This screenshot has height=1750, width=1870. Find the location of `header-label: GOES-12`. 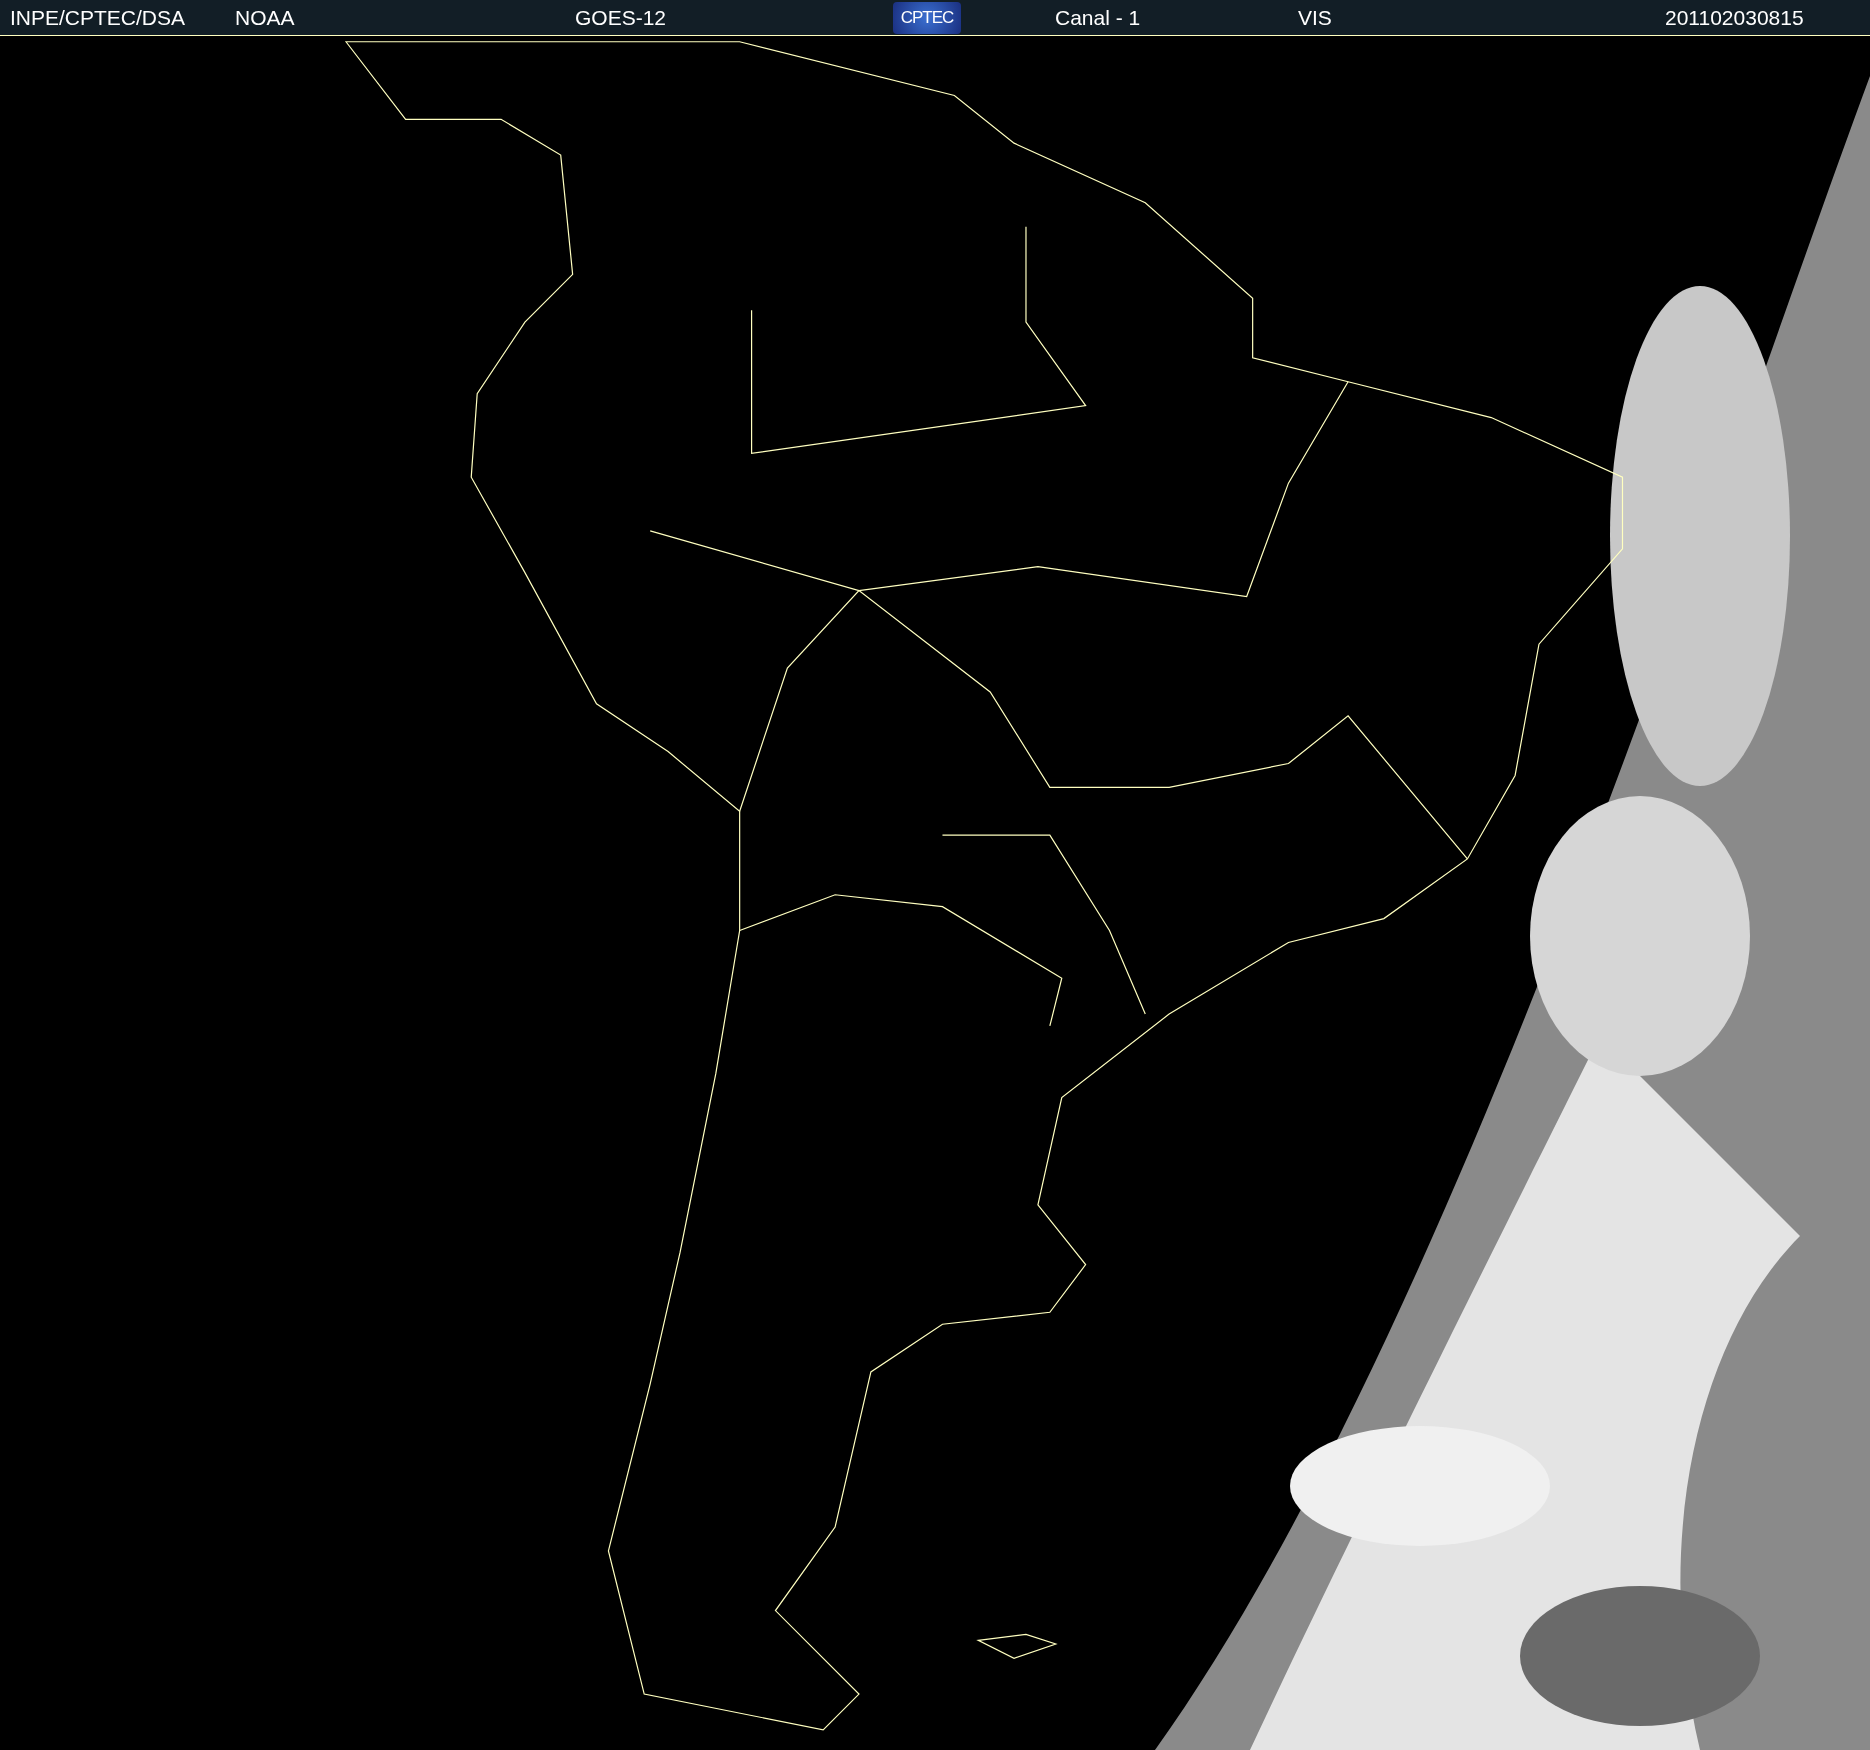

header-label: GOES-12 is located at coordinates (621, 17).